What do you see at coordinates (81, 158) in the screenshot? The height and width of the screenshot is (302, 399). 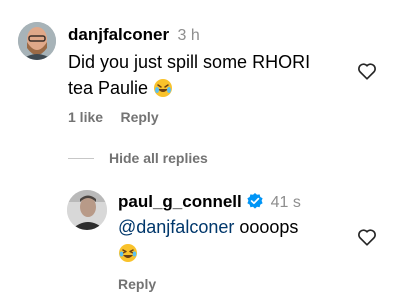 I see `replies-divider` at bounding box center [81, 158].